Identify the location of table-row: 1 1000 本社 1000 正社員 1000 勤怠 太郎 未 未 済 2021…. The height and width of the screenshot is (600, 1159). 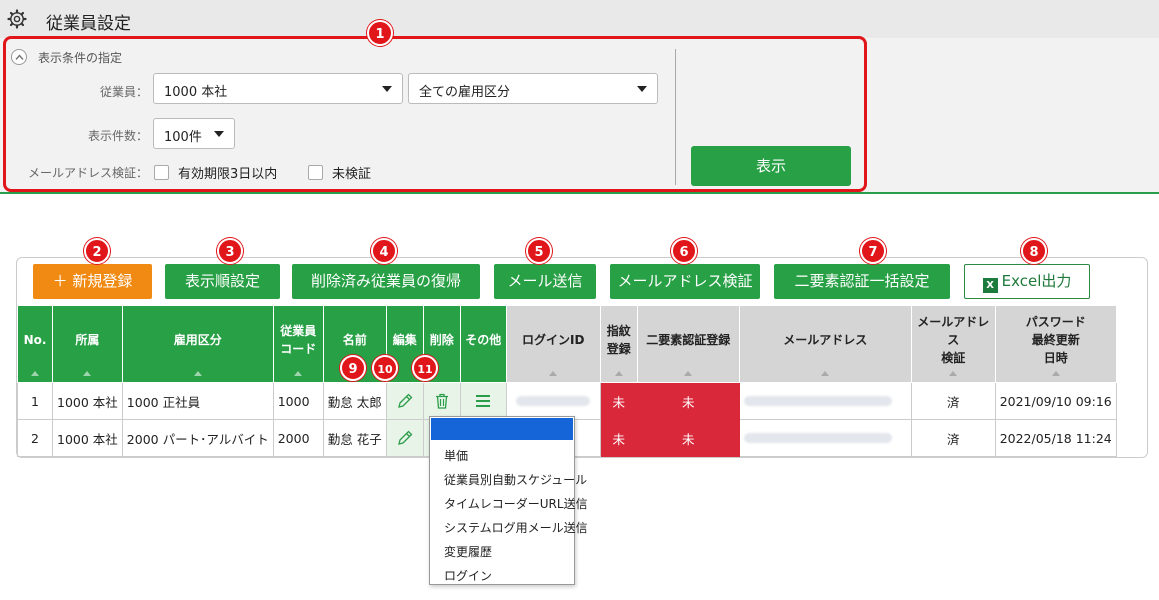
(567, 401).